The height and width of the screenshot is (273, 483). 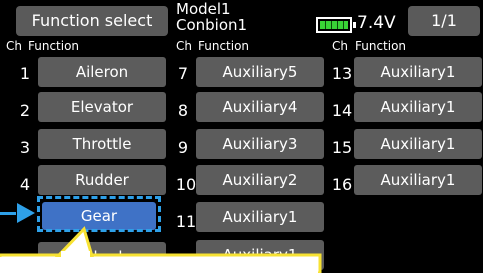 I want to click on battery-voltage: 7.4V, so click(x=376, y=23).